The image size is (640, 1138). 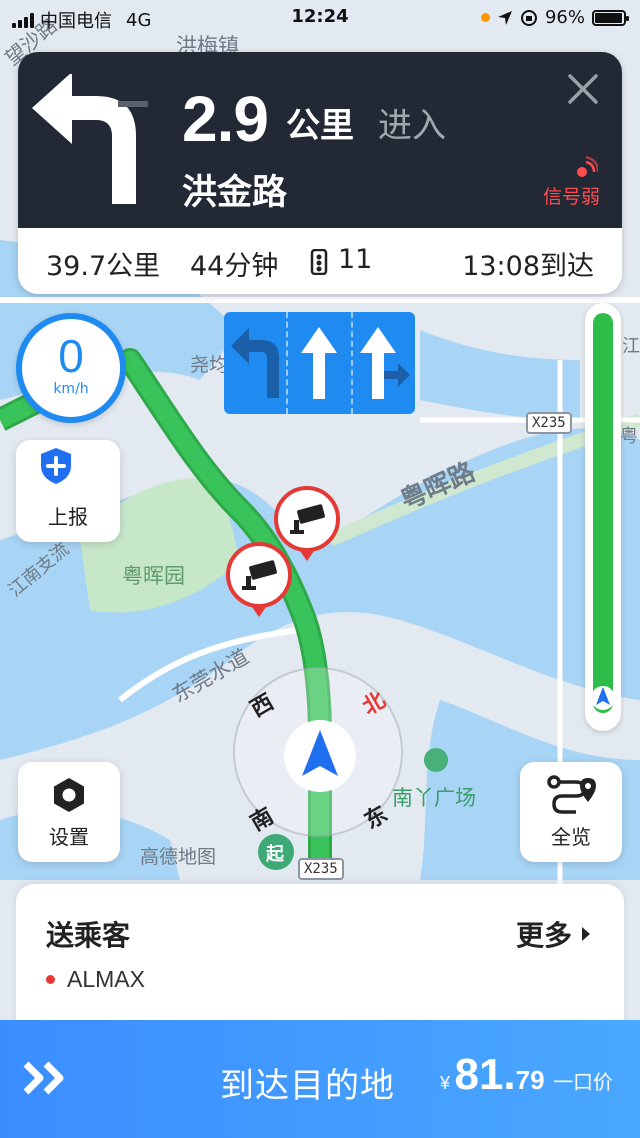 I want to click on passenger-name: ALMAX, so click(x=106, y=979).